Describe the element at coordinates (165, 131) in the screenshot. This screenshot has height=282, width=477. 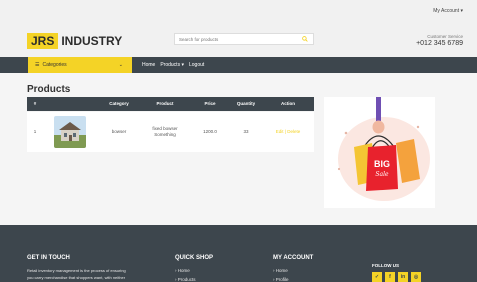
I see `row-product: fixed bowser Something` at that location.